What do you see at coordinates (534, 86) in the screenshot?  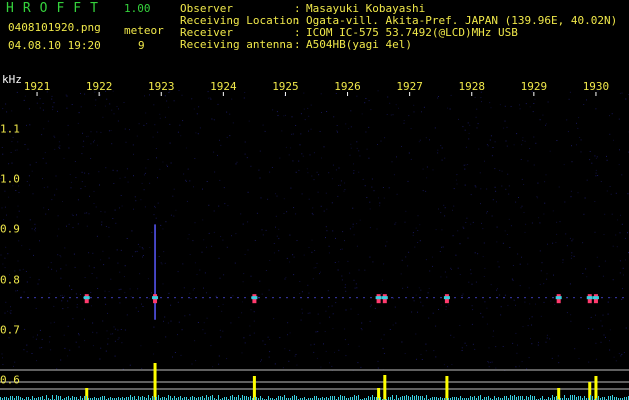 I see `time-tick-label: 1929` at bounding box center [534, 86].